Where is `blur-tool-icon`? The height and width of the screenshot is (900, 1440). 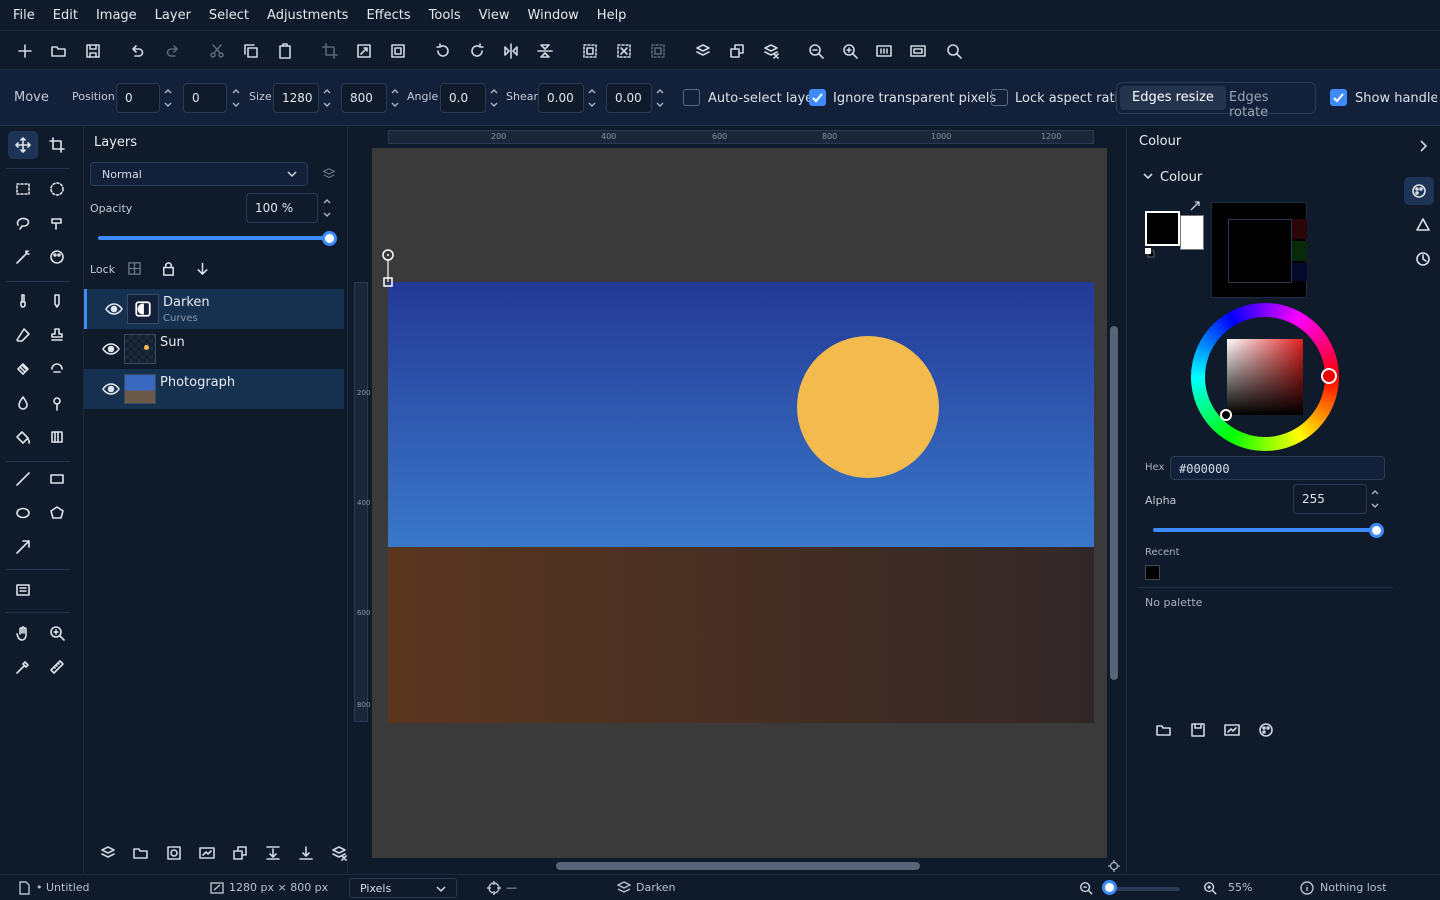 blur-tool-icon is located at coordinates (23, 403).